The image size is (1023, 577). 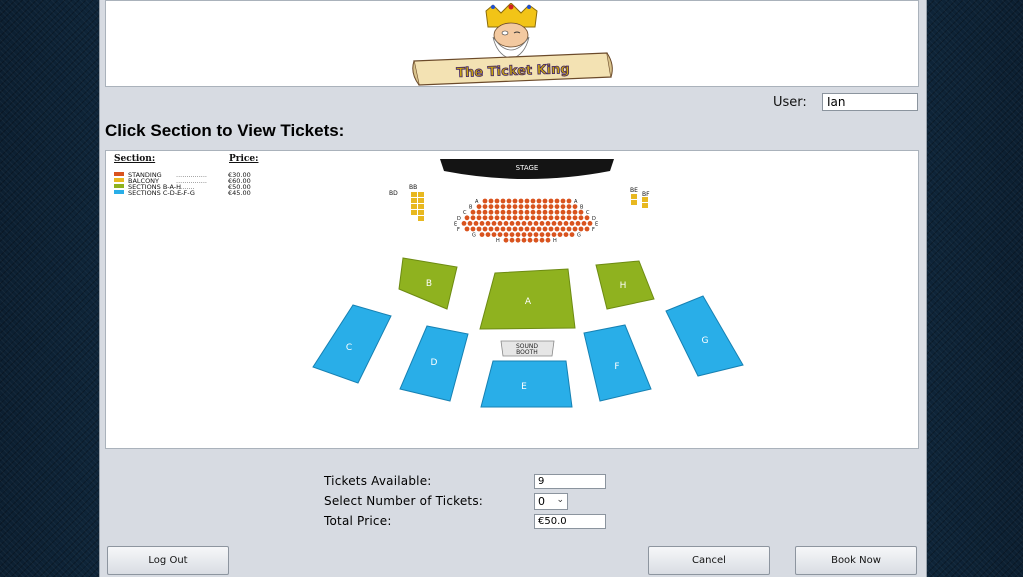 I want to click on section-a: A, so click(x=527, y=299).